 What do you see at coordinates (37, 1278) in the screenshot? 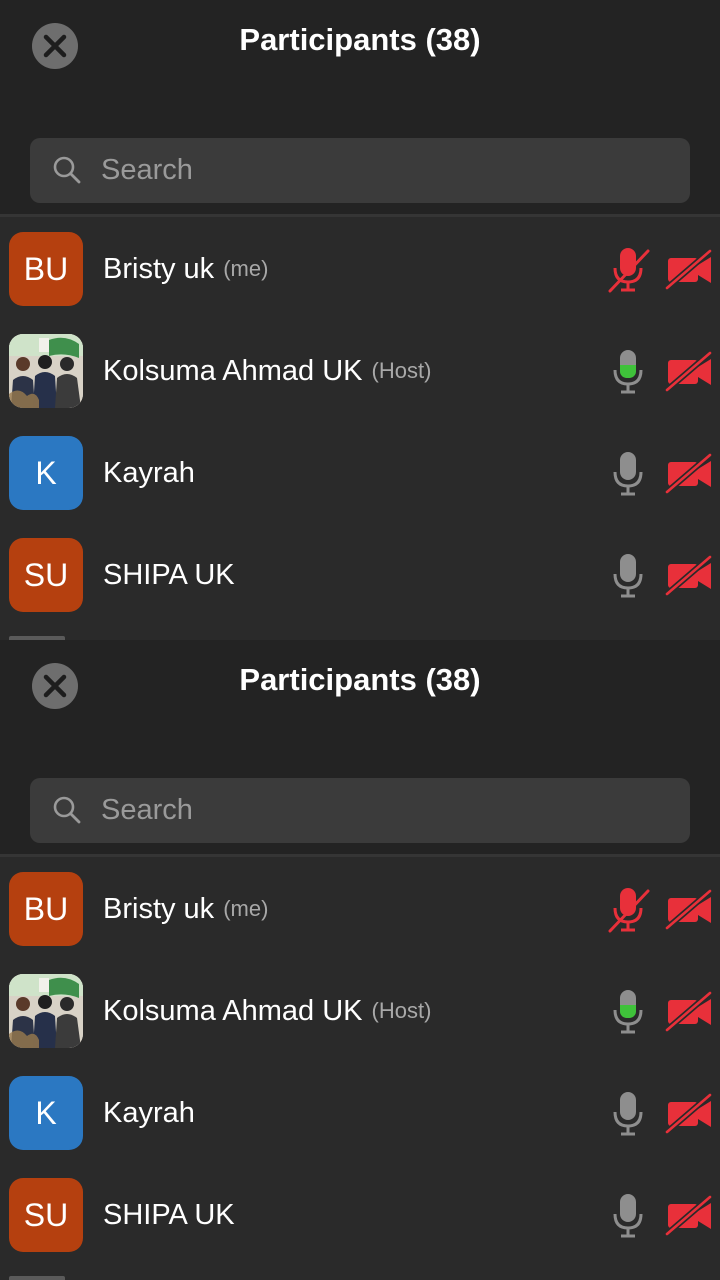
I see `next-avatar-peek` at bounding box center [37, 1278].